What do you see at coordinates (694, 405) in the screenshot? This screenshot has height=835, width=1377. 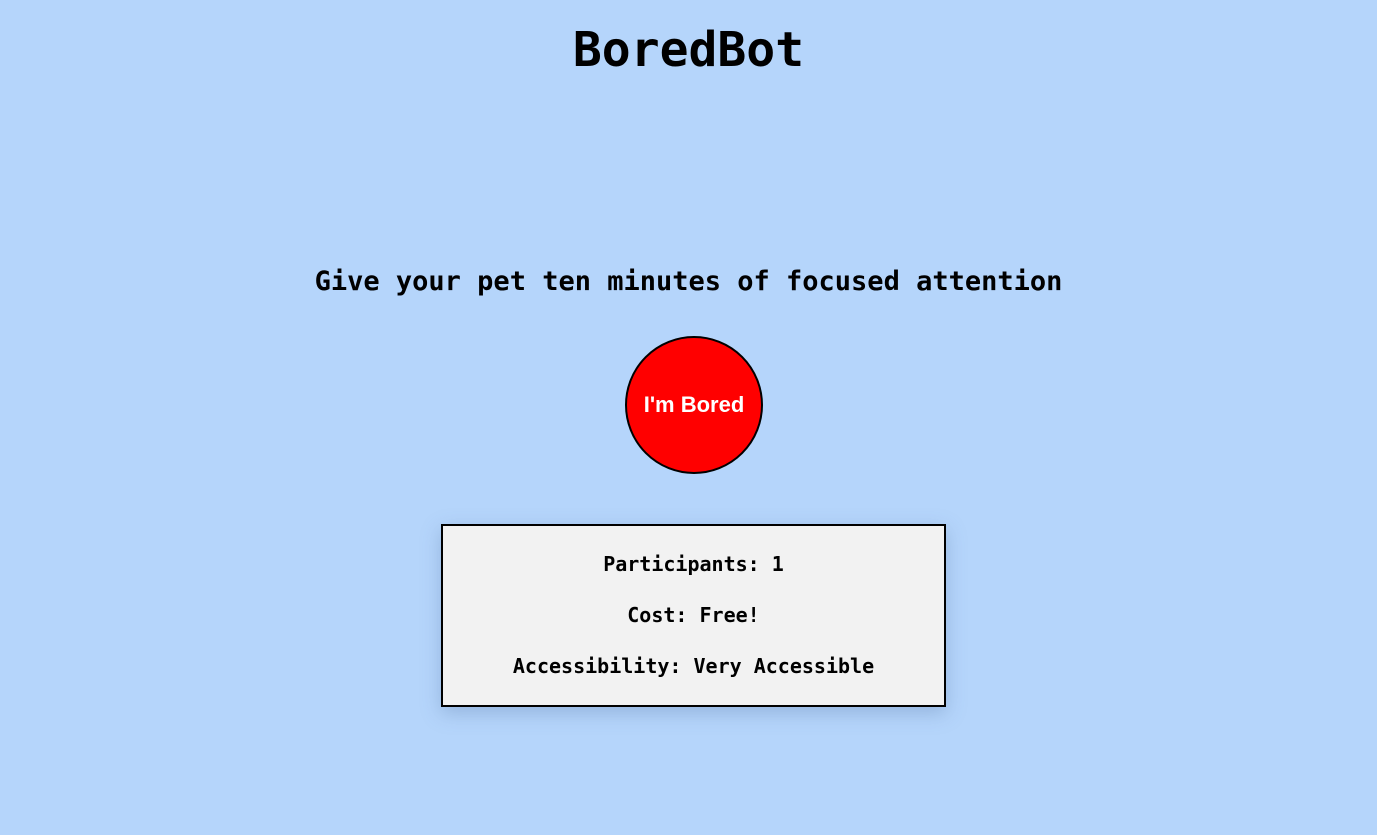 I see `im-bored-button: I'm Bored` at bounding box center [694, 405].